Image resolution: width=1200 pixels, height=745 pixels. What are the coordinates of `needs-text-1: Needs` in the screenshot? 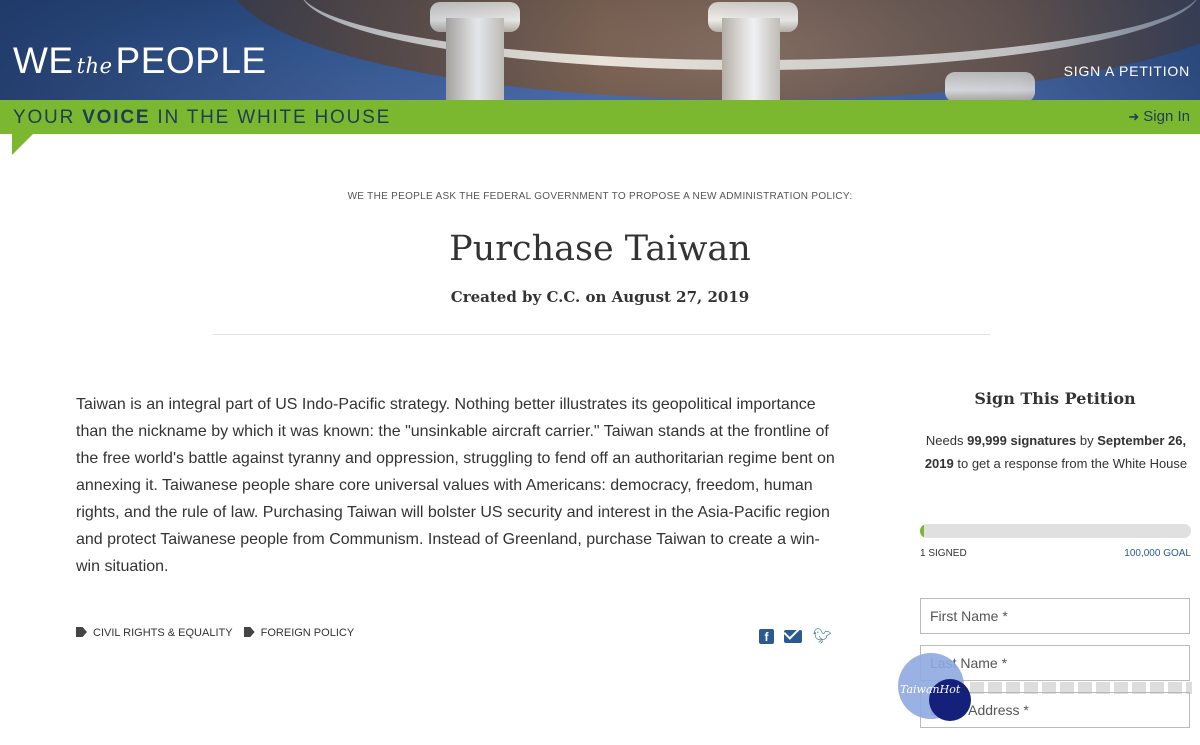 It's located at (946, 440).